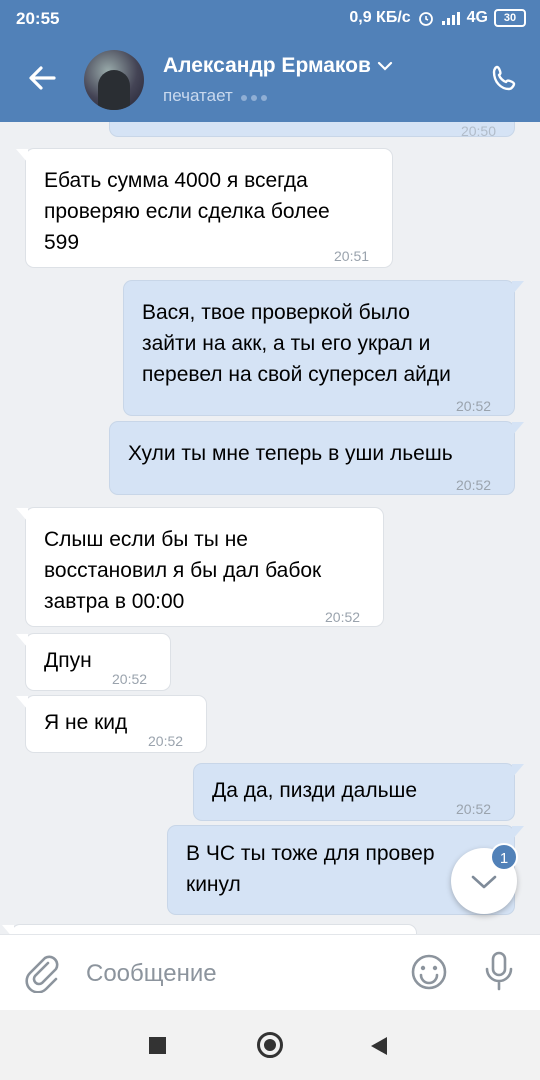  I want to click on message-text: Дпун, so click(68, 660).